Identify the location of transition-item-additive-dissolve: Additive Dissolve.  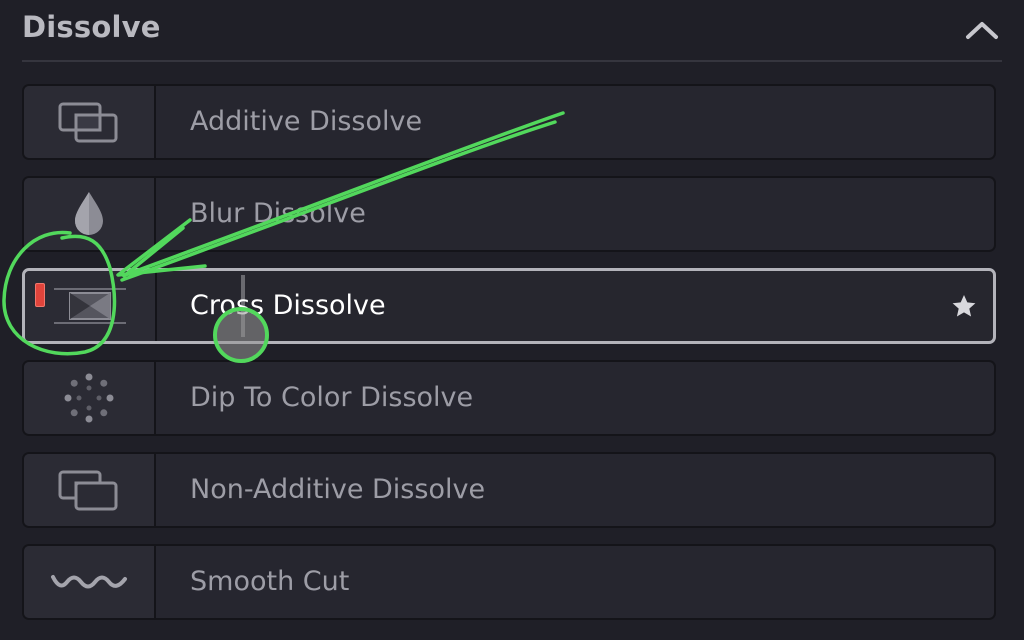
(509, 122).